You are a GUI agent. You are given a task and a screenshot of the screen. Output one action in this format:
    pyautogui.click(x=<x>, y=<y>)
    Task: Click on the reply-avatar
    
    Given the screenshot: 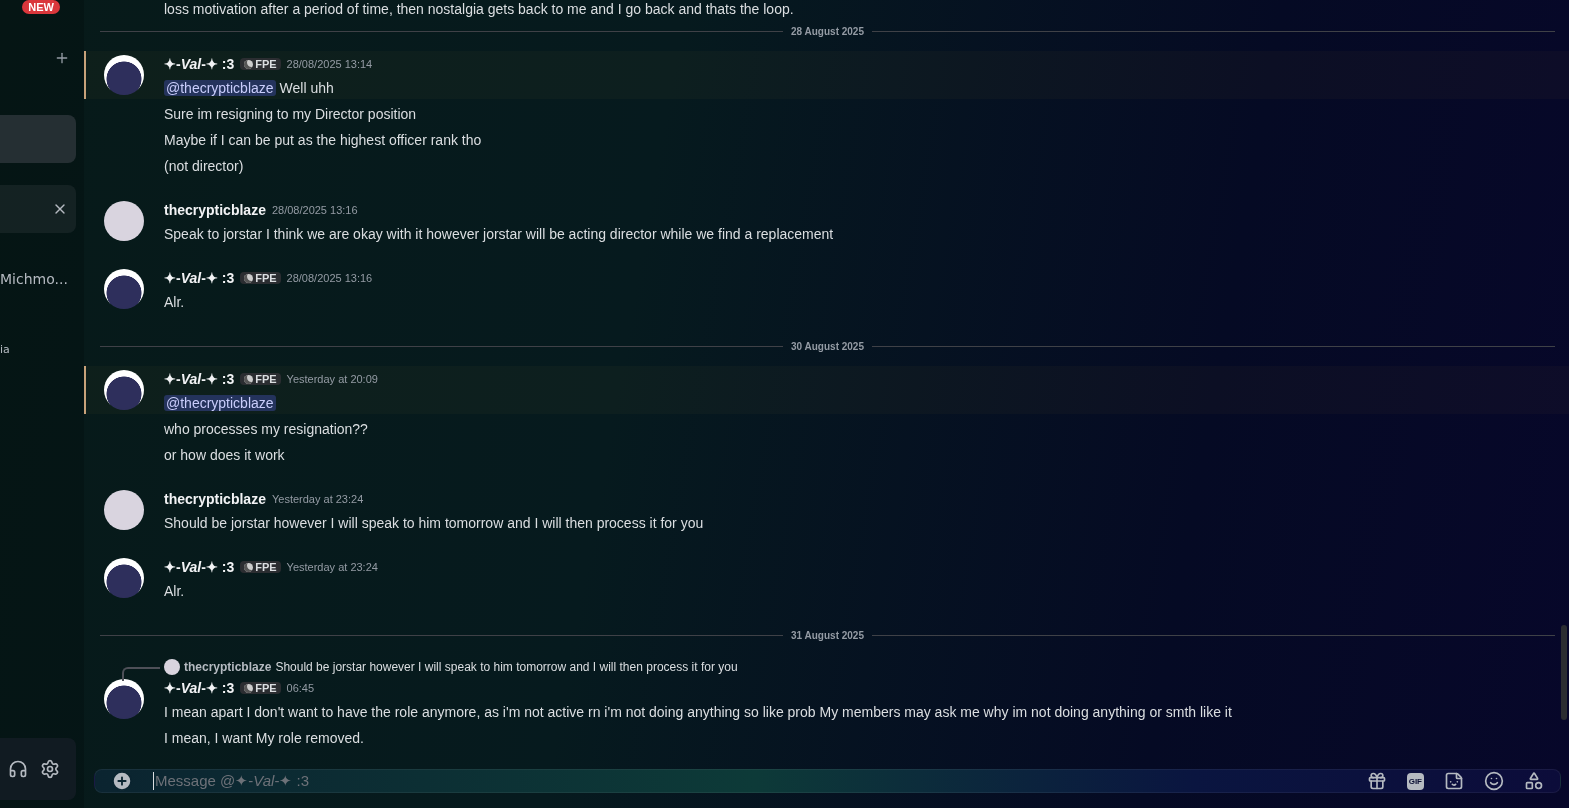 What is the action you would take?
    pyautogui.click(x=172, y=667)
    